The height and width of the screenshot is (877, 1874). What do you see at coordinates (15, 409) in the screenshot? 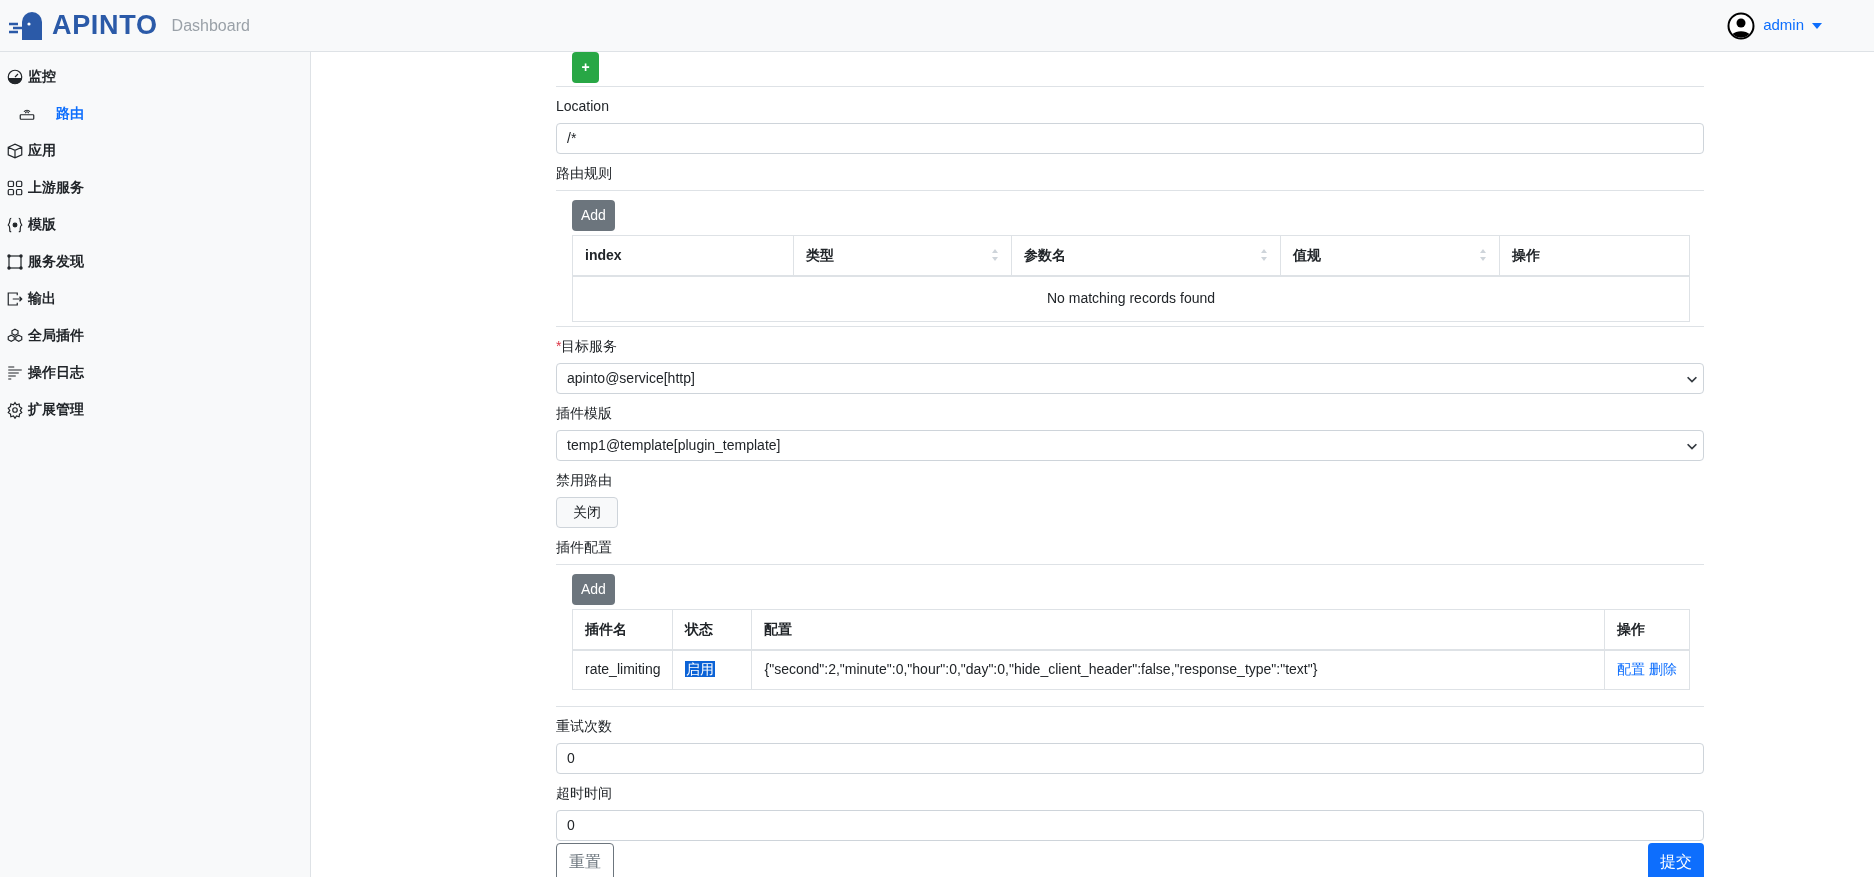
I see `settings-icon` at bounding box center [15, 409].